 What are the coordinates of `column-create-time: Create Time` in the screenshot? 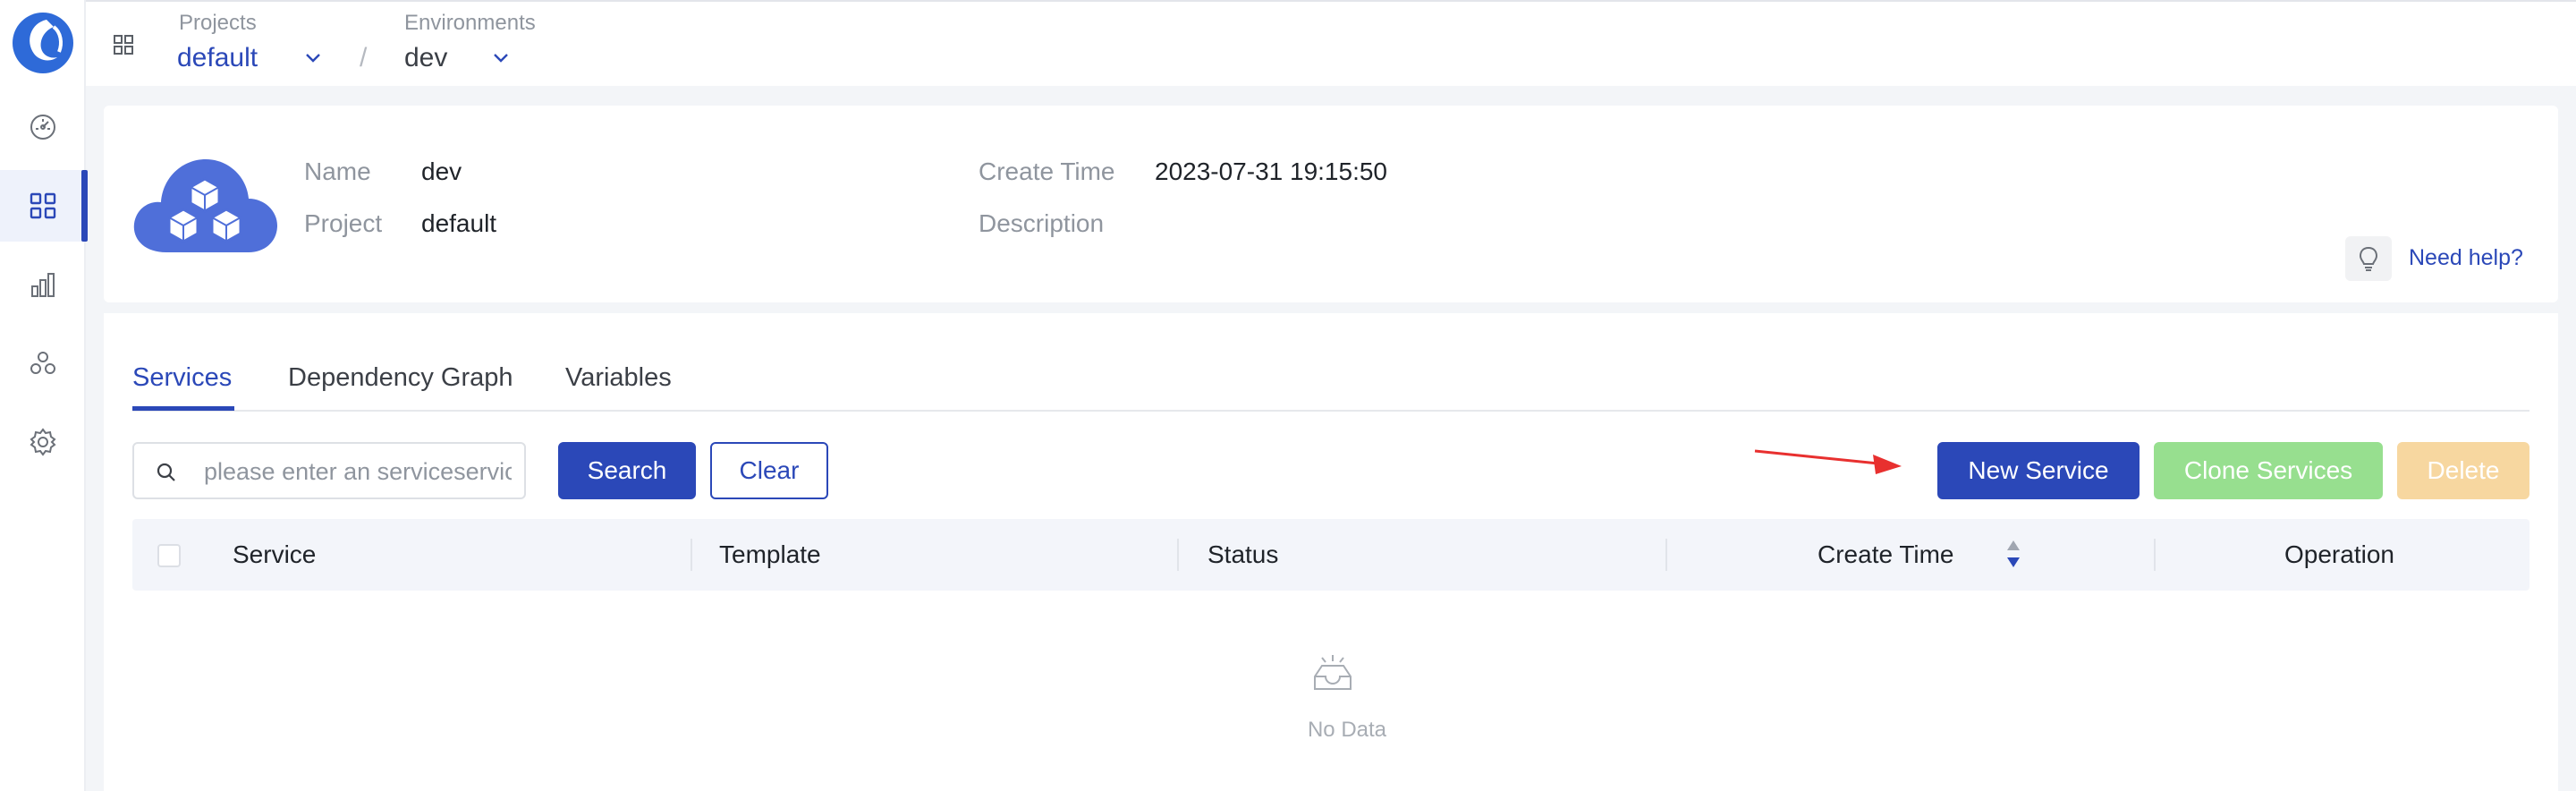 It's located at (1886, 555).